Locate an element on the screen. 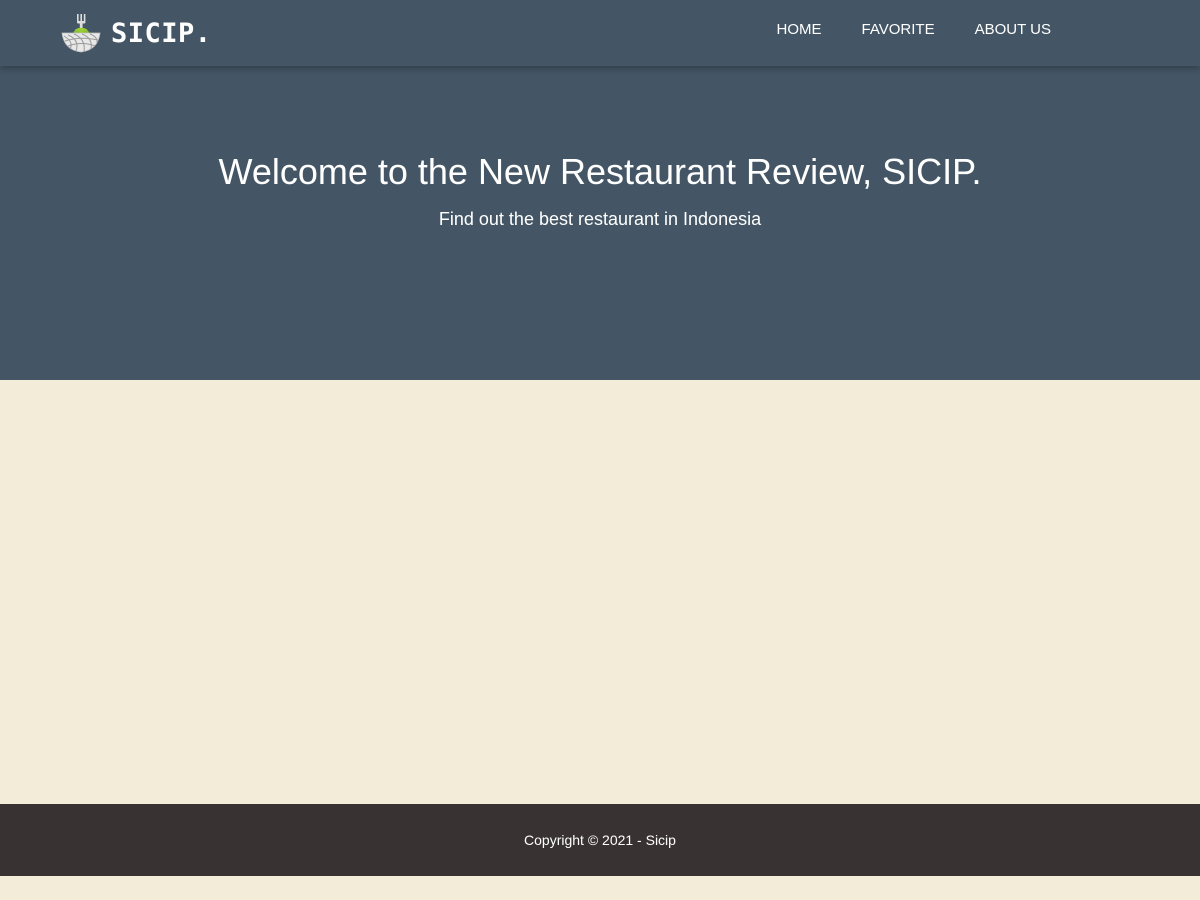 Image resolution: width=1200 pixels, height=900 pixels. site-footer: Copyright © 2021 - Sicip is located at coordinates (600, 840).